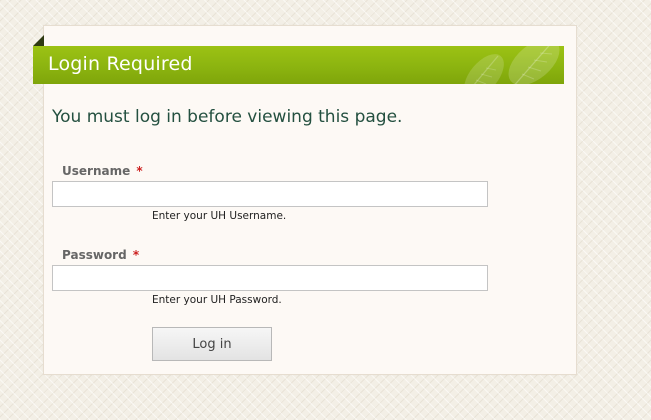  Describe the element at coordinates (38, 40) in the screenshot. I see `ribbon-corner-fold` at that location.